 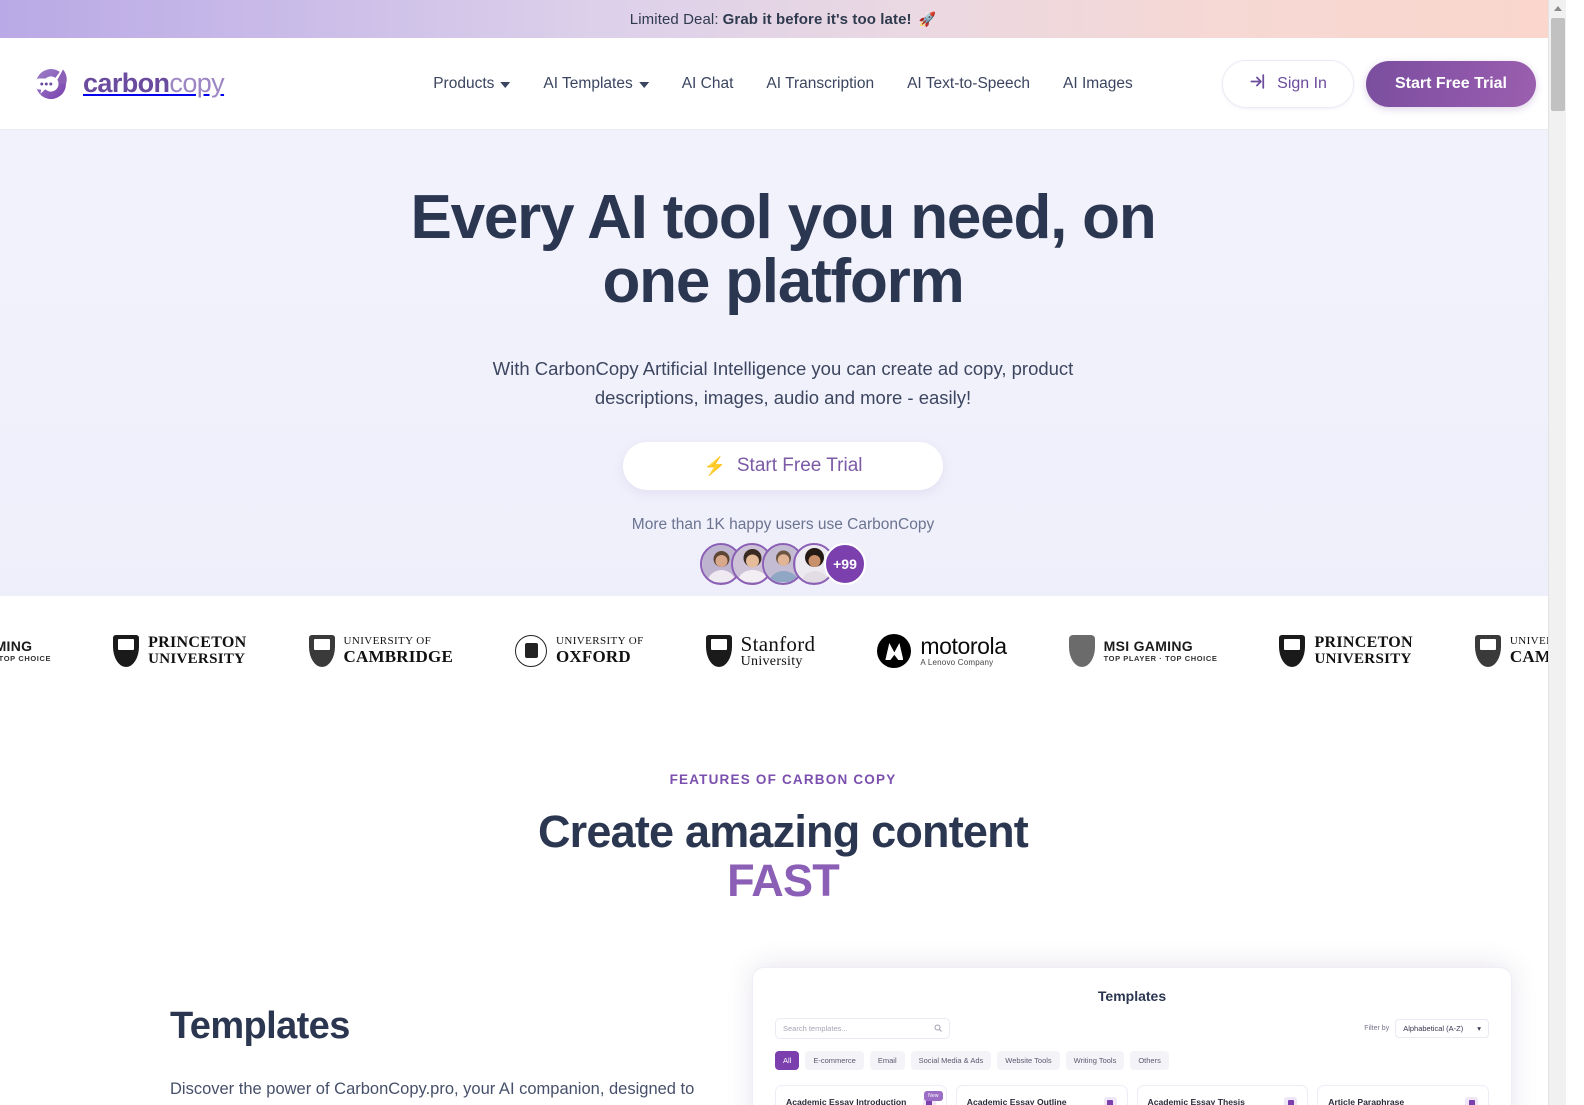 What do you see at coordinates (1016, 1101) in the screenshot?
I see `template-card-title: Academic Essay Outline` at bounding box center [1016, 1101].